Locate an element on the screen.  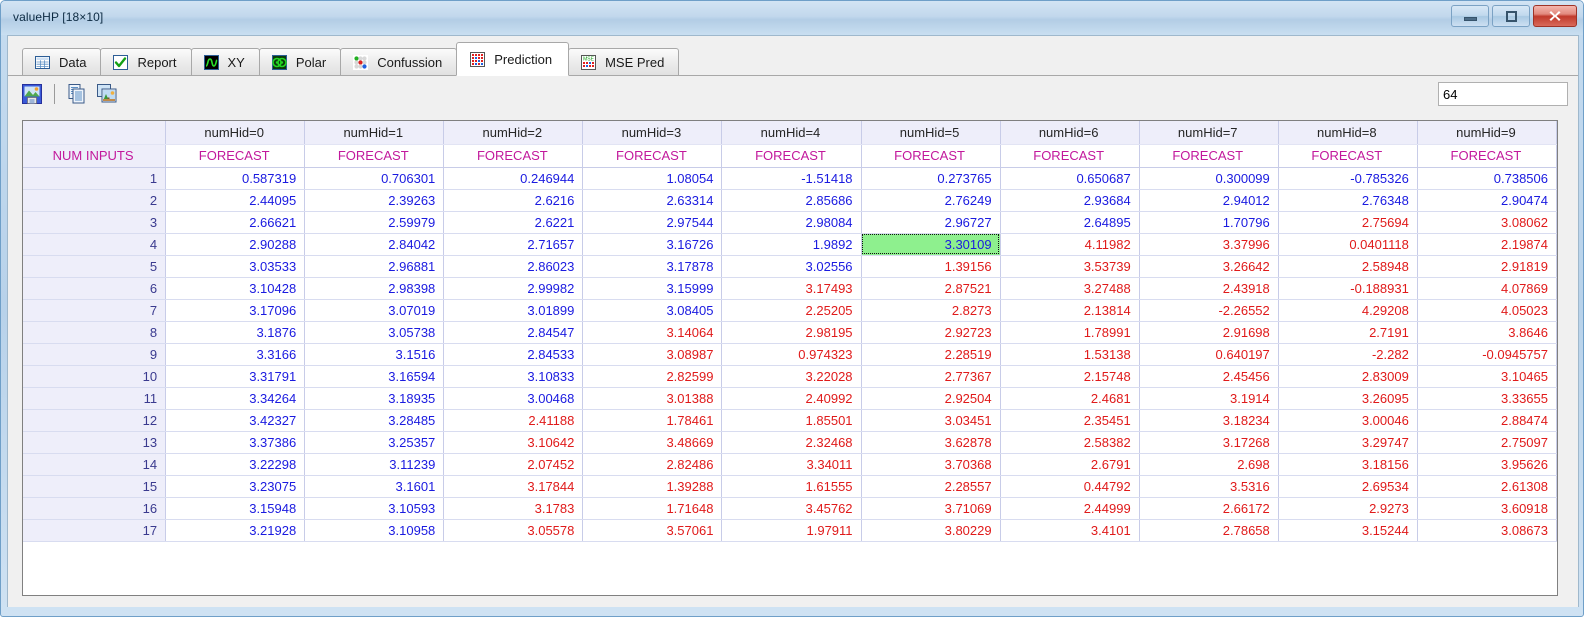
forecast-cell: -1.51418 is located at coordinates (791, 178).